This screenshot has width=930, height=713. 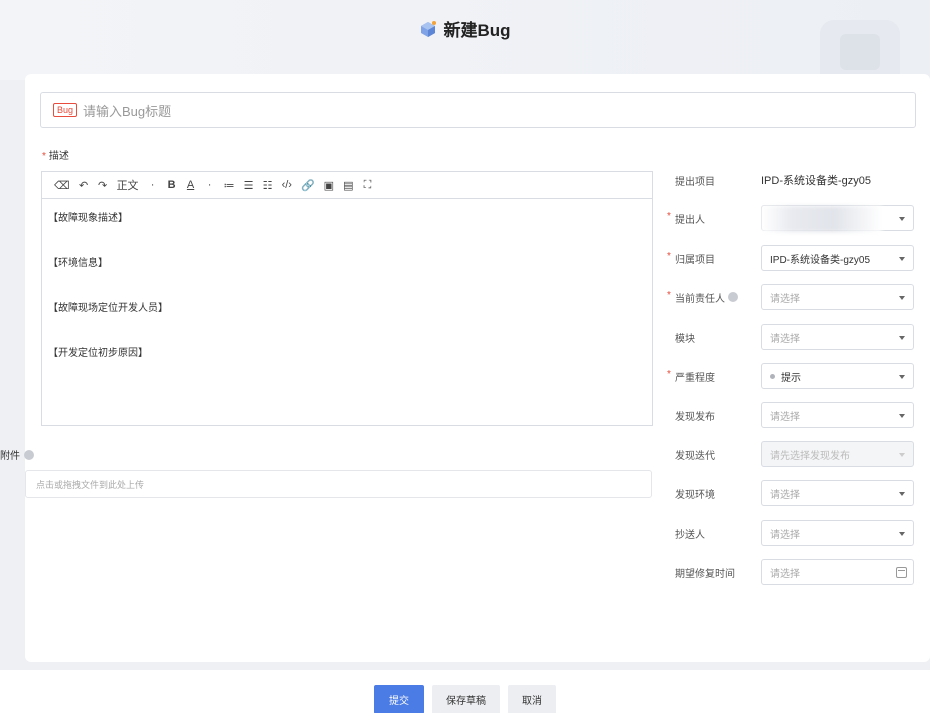 What do you see at coordinates (785, 417) in the screenshot?
I see `release-placeholder: 请选择` at bounding box center [785, 417].